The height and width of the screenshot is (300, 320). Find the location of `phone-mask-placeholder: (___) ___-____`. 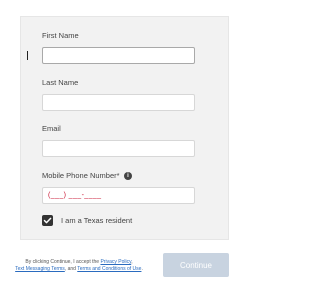

phone-mask-placeholder: (___) ___-____ is located at coordinates (75, 195).